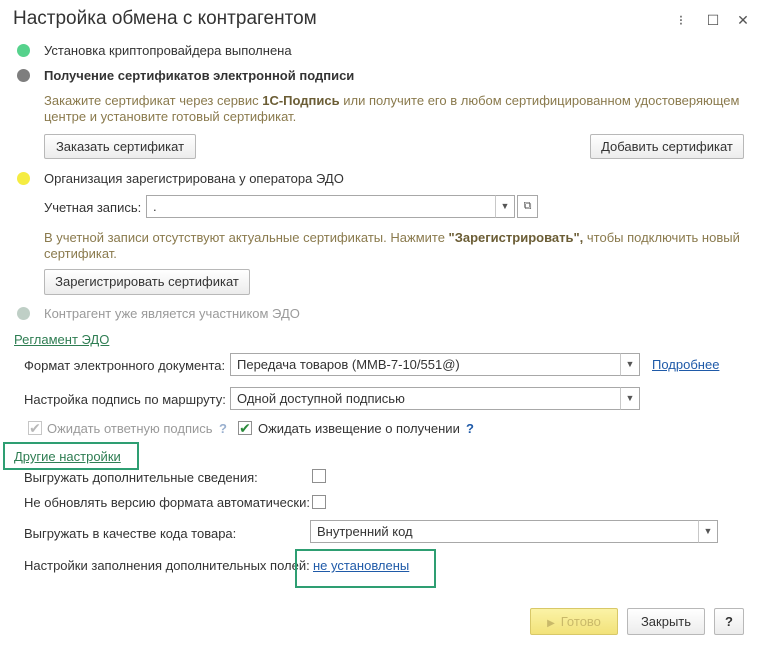  What do you see at coordinates (729, 621) in the screenshot?
I see `help-button: ?` at bounding box center [729, 621].